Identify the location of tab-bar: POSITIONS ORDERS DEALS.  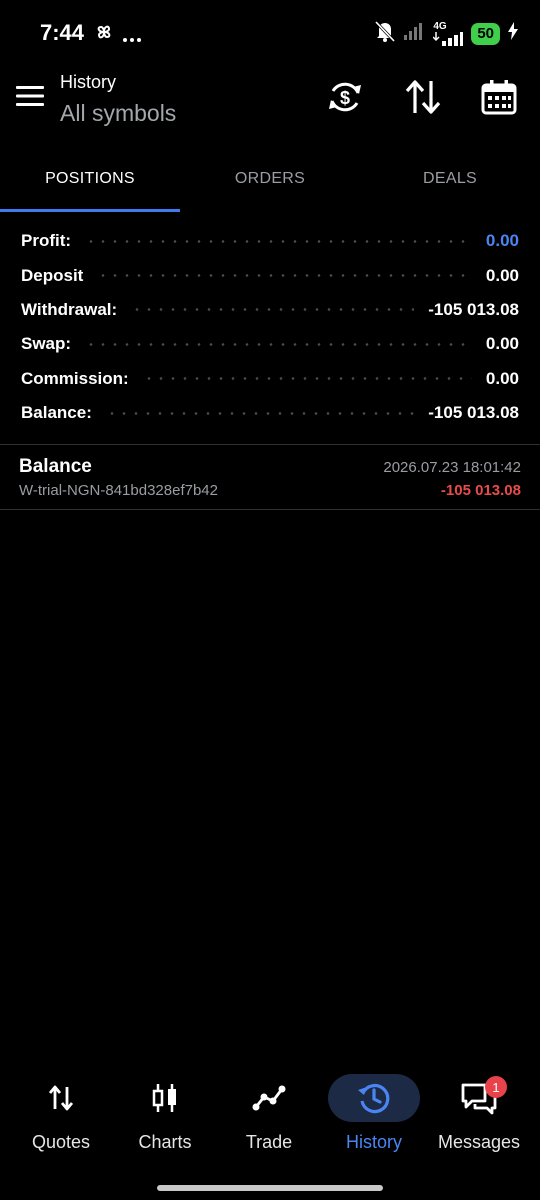
(270, 179).